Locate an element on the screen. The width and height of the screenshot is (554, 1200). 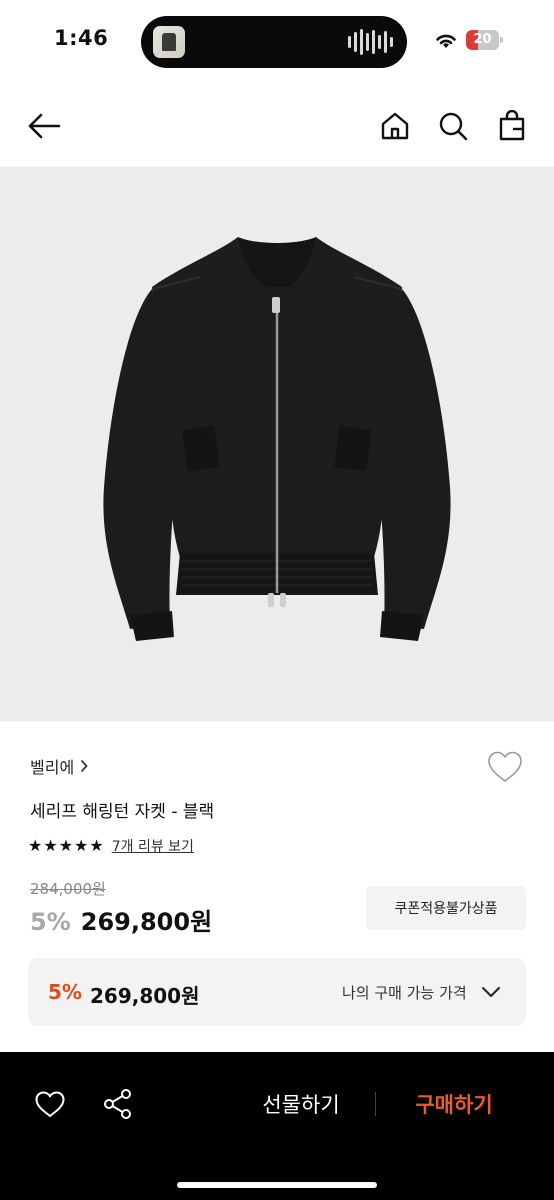
my-price-discount: 5% is located at coordinates (65, 992).